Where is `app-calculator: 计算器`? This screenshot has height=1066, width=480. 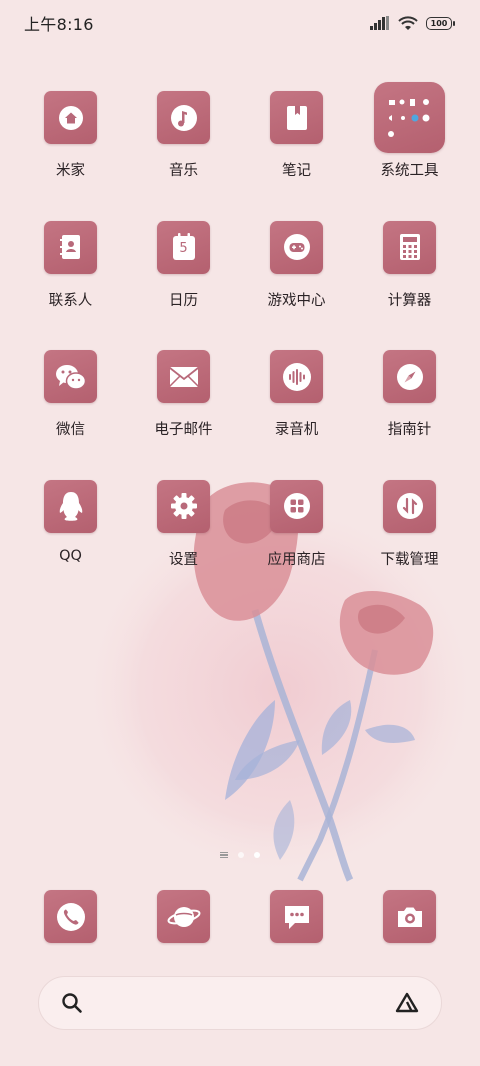 app-calculator: 计算器 is located at coordinates (409, 277).